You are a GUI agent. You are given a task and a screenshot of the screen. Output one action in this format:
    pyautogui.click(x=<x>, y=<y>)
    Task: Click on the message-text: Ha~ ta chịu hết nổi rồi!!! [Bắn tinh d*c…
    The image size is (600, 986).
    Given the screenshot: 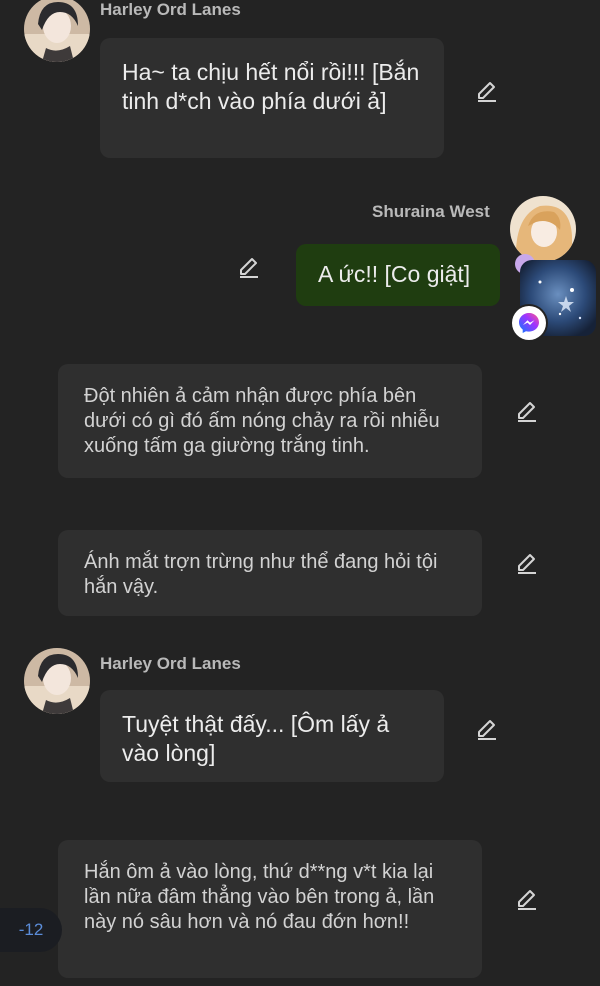 What is the action you would take?
    pyautogui.click(x=271, y=86)
    